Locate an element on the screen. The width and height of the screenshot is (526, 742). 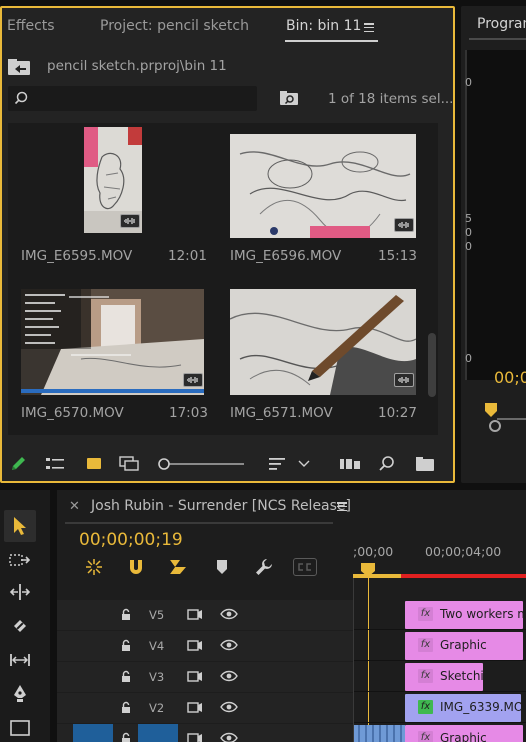
new-bin-icon is located at coordinates (425, 464).